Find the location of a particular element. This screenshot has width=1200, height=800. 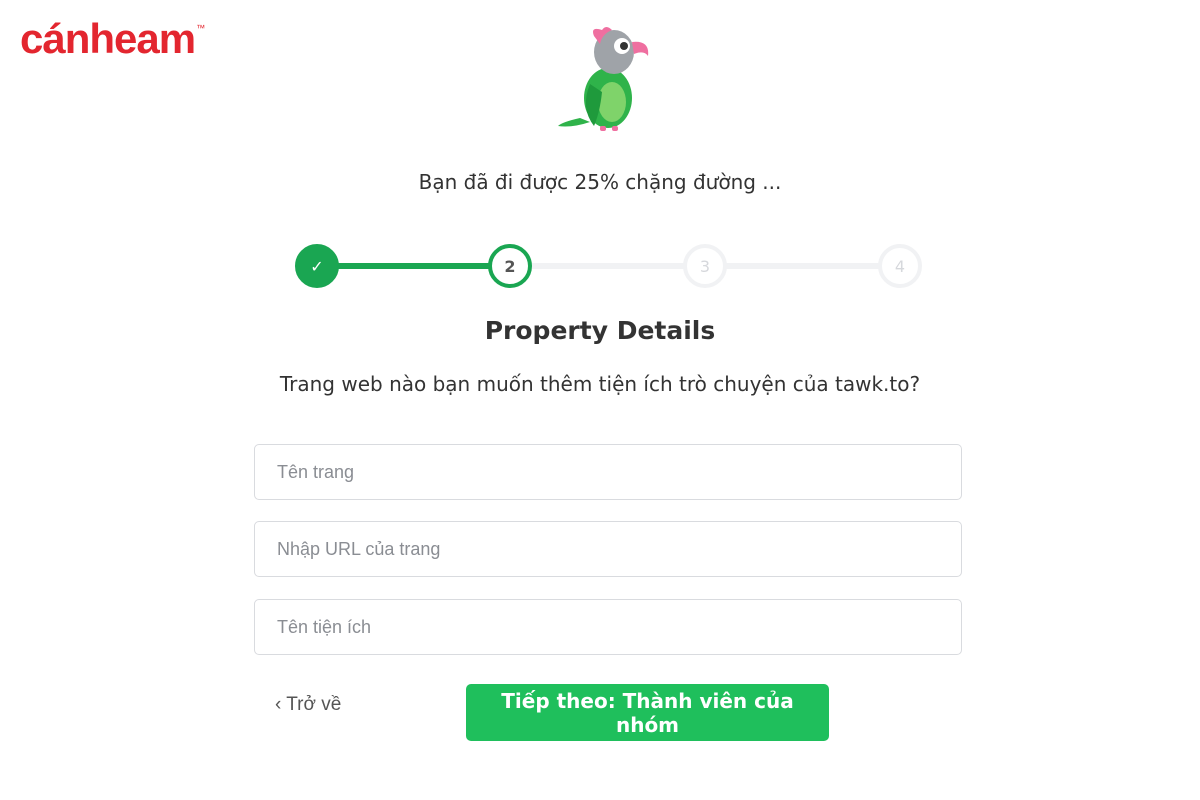

stepper-line-completed is located at coordinates (412, 266).